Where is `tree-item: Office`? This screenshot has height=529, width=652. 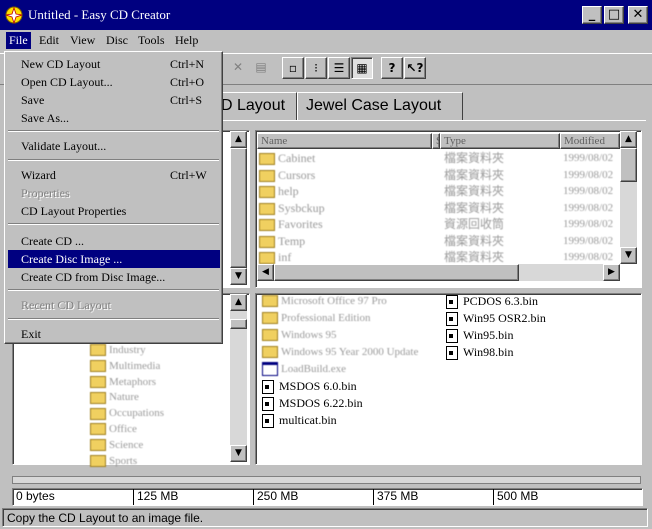
tree-item: Office is located at coordinates (113, 429).